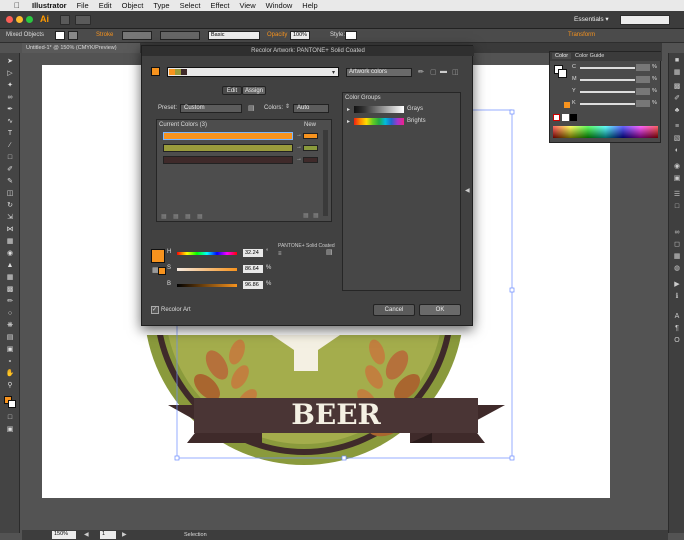 The width and height of the screenshot is (684, 540). What do you see at coordinates (455, 72) in the screenshot?
I see `delete-group-icon: ◫` at bounding box center [455, 72].